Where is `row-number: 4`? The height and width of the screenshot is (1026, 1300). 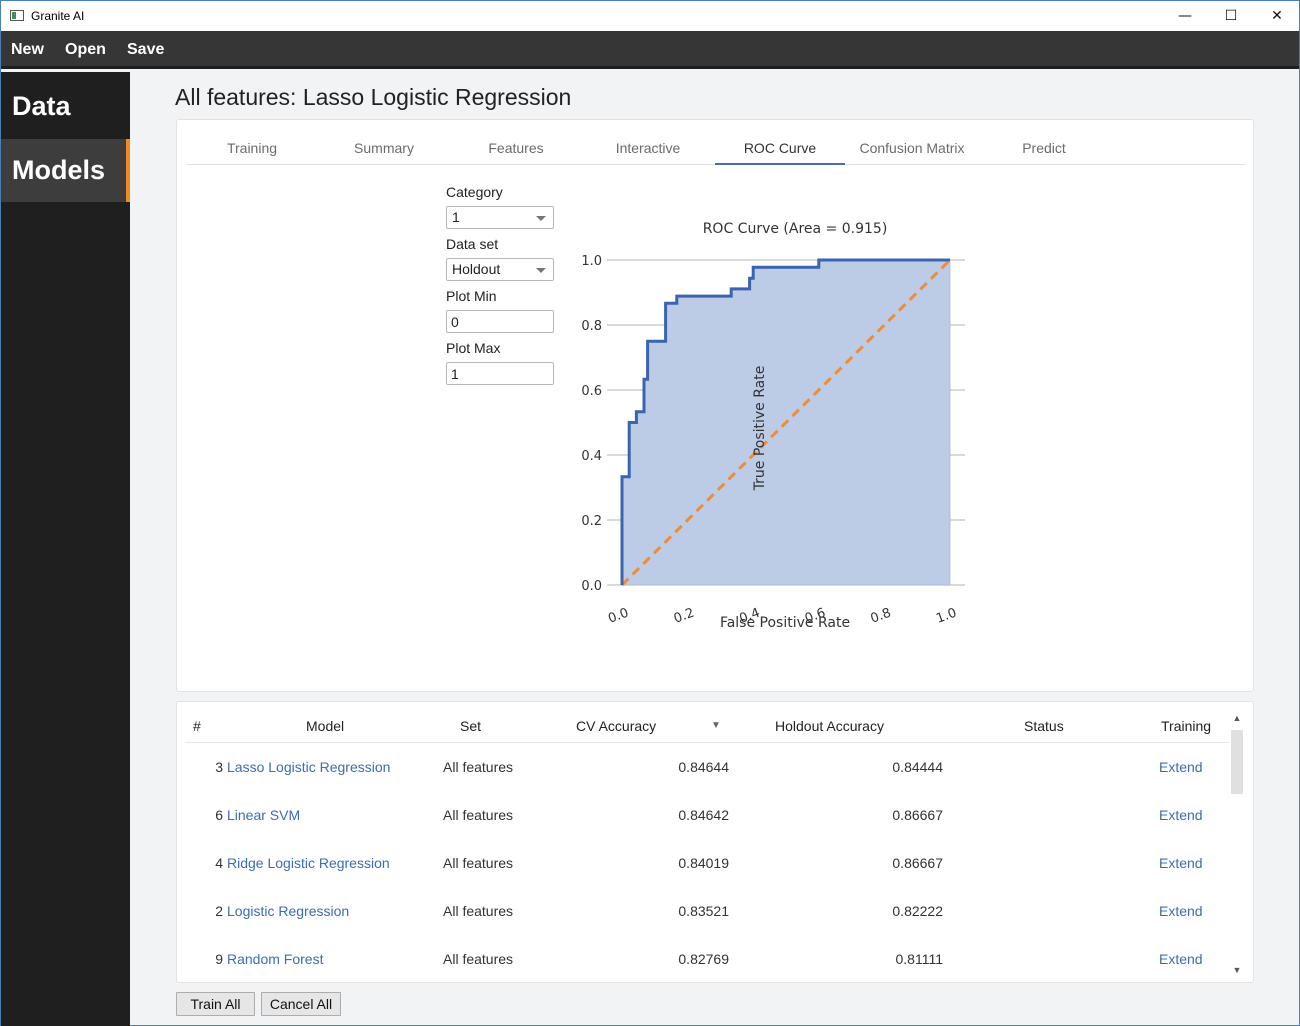 row-number: 4 is located at coordinates (219, 863).